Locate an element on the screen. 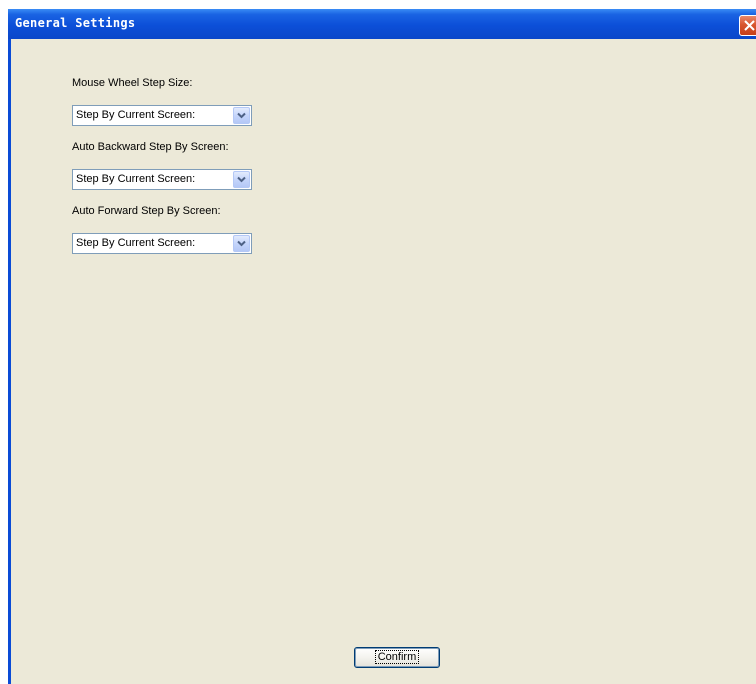  confirm-button-label: Confirm is located at coordinates (397, 657).